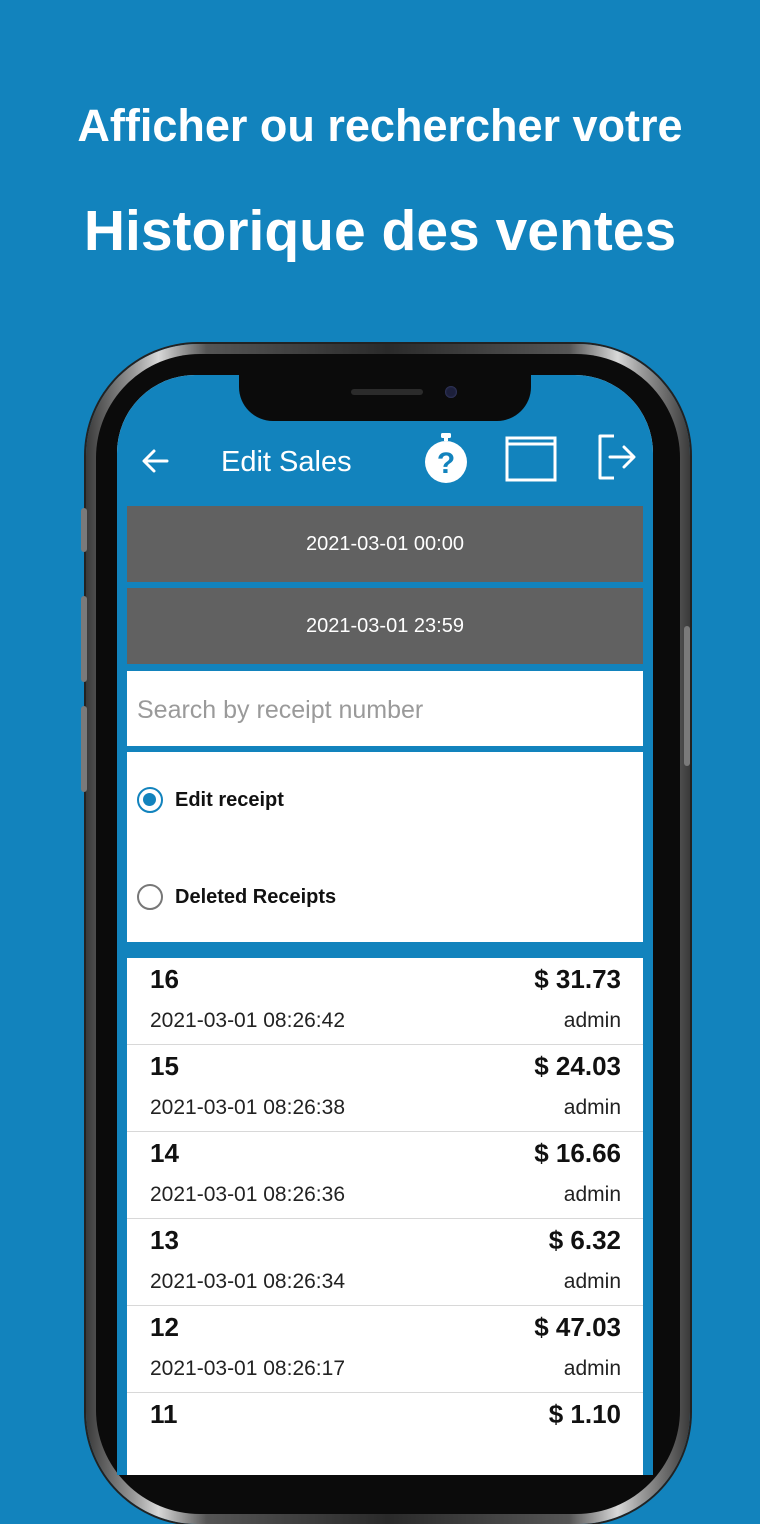 This screenshot has height=1524, width=760. What do you see at coordinates (617, 457) in the screenshot?
I see `logout-icon` at bounding box center [617, 457].